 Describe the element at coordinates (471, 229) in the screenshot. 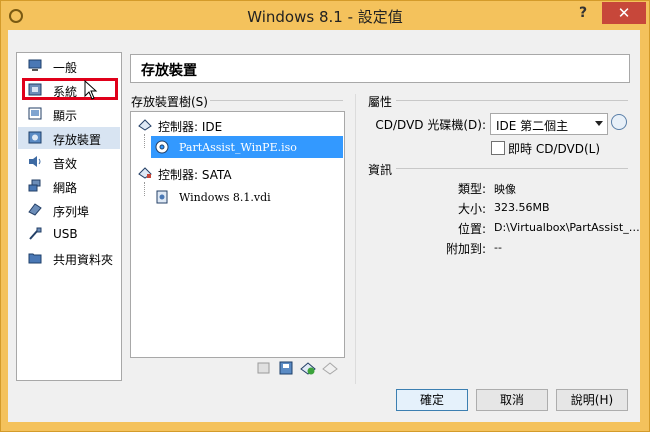

I see `location-label: 位置:` at that location.